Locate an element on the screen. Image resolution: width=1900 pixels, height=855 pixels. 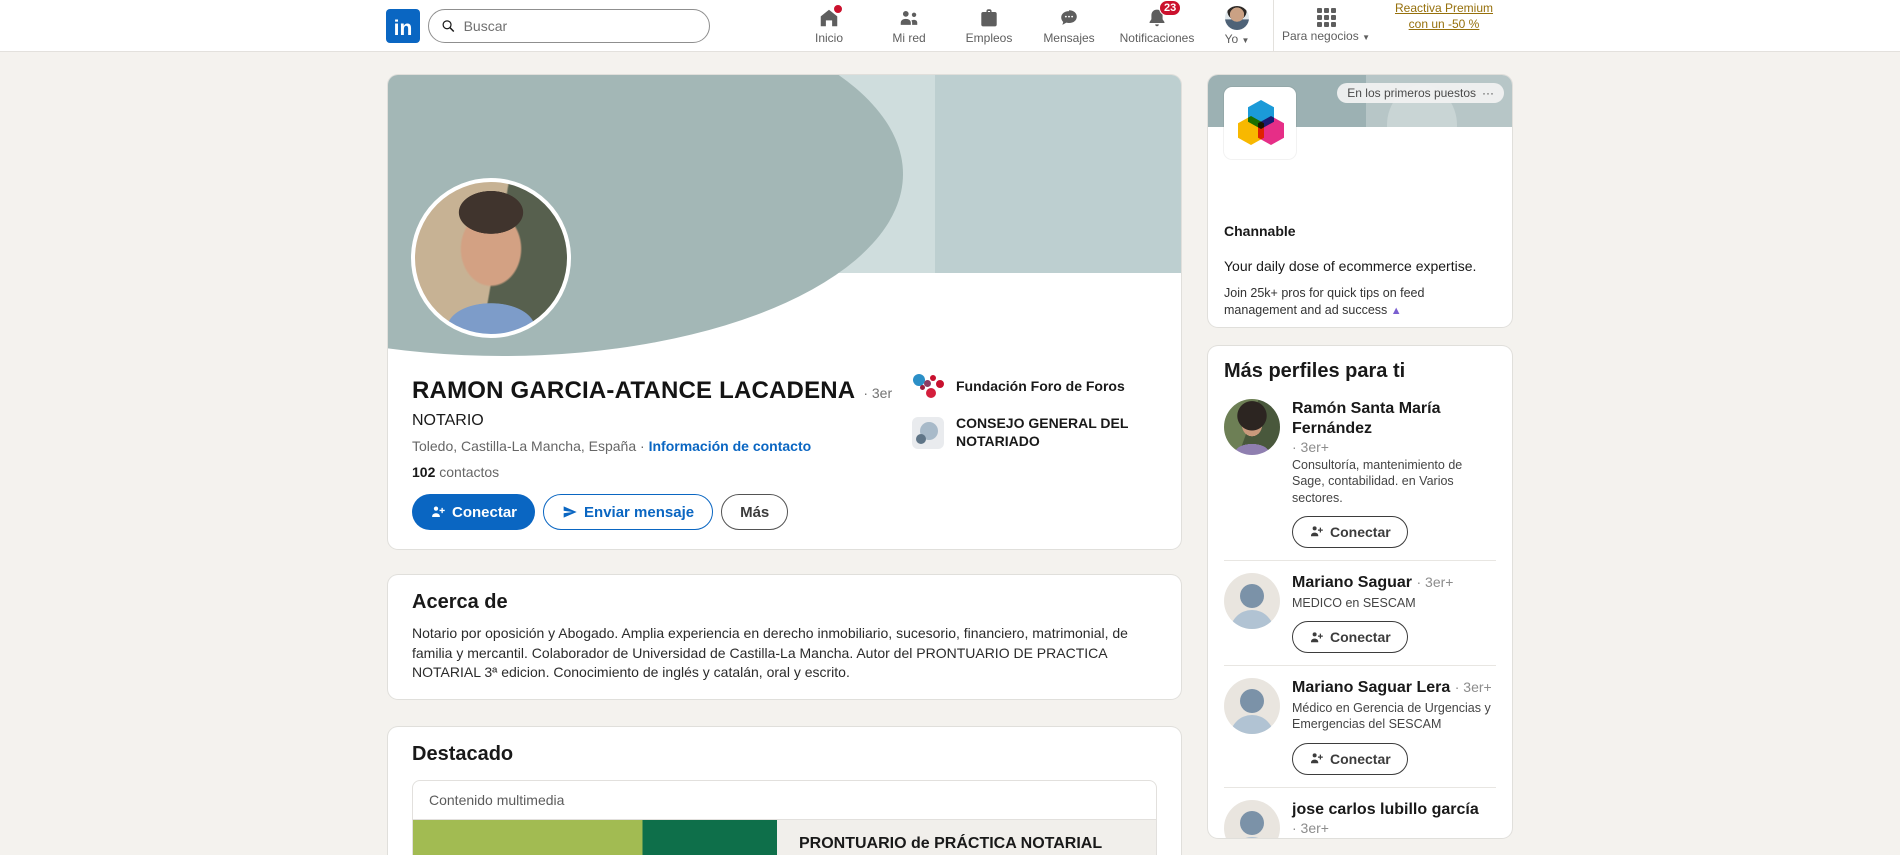
more-options-icon: ··· is located at coordinates (1488, 93).